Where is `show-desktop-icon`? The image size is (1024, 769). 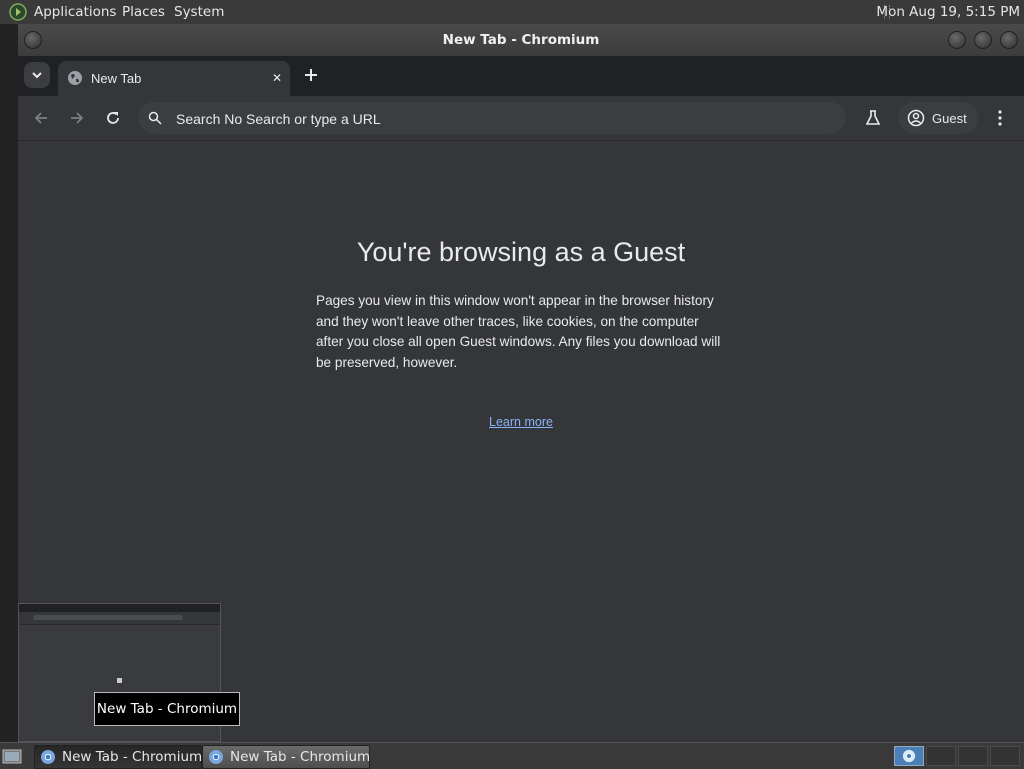 show-desktop-icon is located at coordinates (12, 756).